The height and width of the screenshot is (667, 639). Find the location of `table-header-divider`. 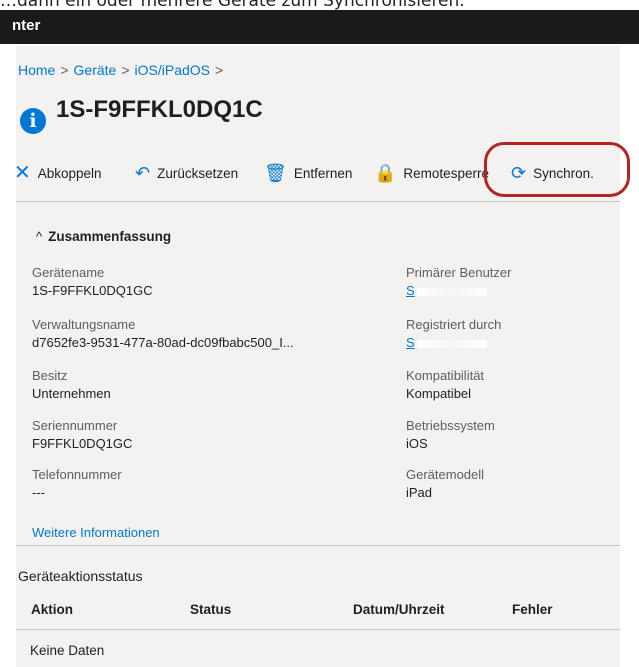

table-header-divider is located at coordinates (318, 629).